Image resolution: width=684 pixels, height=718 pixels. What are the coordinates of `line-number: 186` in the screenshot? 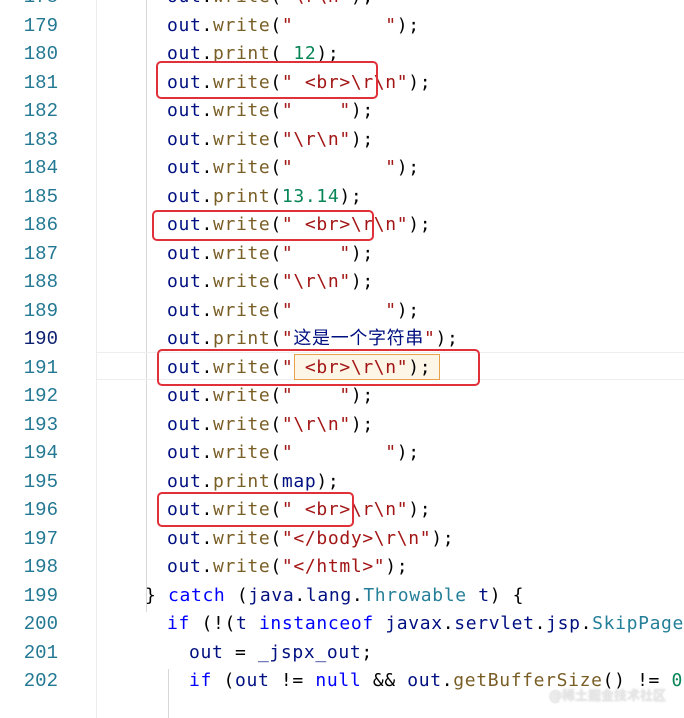 It's located at (40, 225).